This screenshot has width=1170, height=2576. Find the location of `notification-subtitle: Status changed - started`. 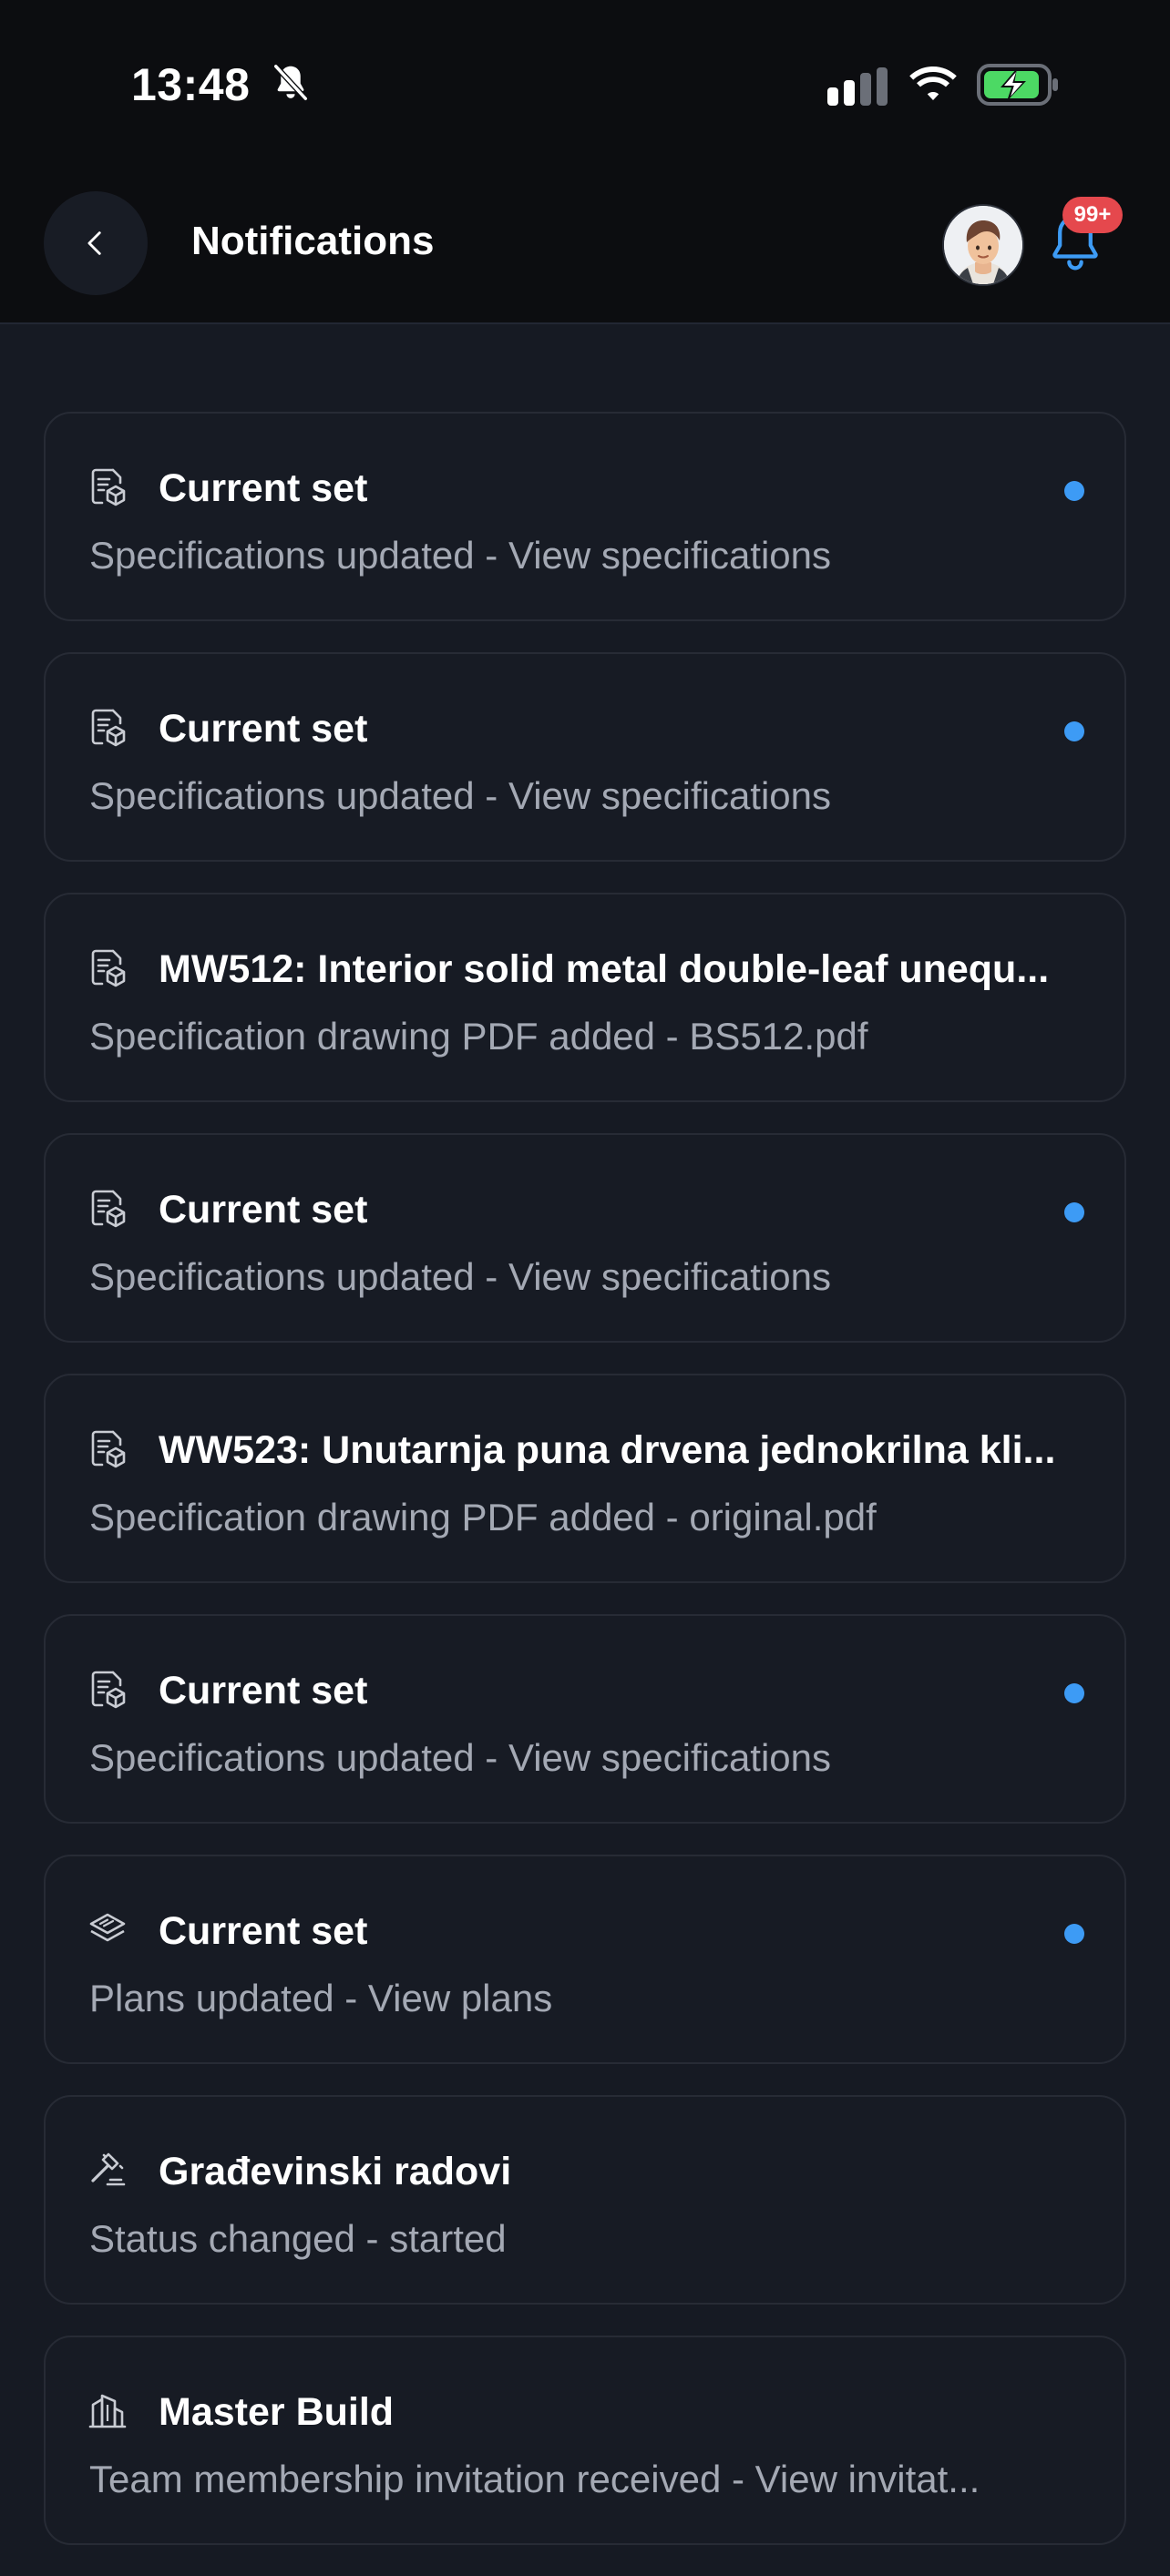

notification-subtitle: Status changed - started is located at coordinates (298, 2238).